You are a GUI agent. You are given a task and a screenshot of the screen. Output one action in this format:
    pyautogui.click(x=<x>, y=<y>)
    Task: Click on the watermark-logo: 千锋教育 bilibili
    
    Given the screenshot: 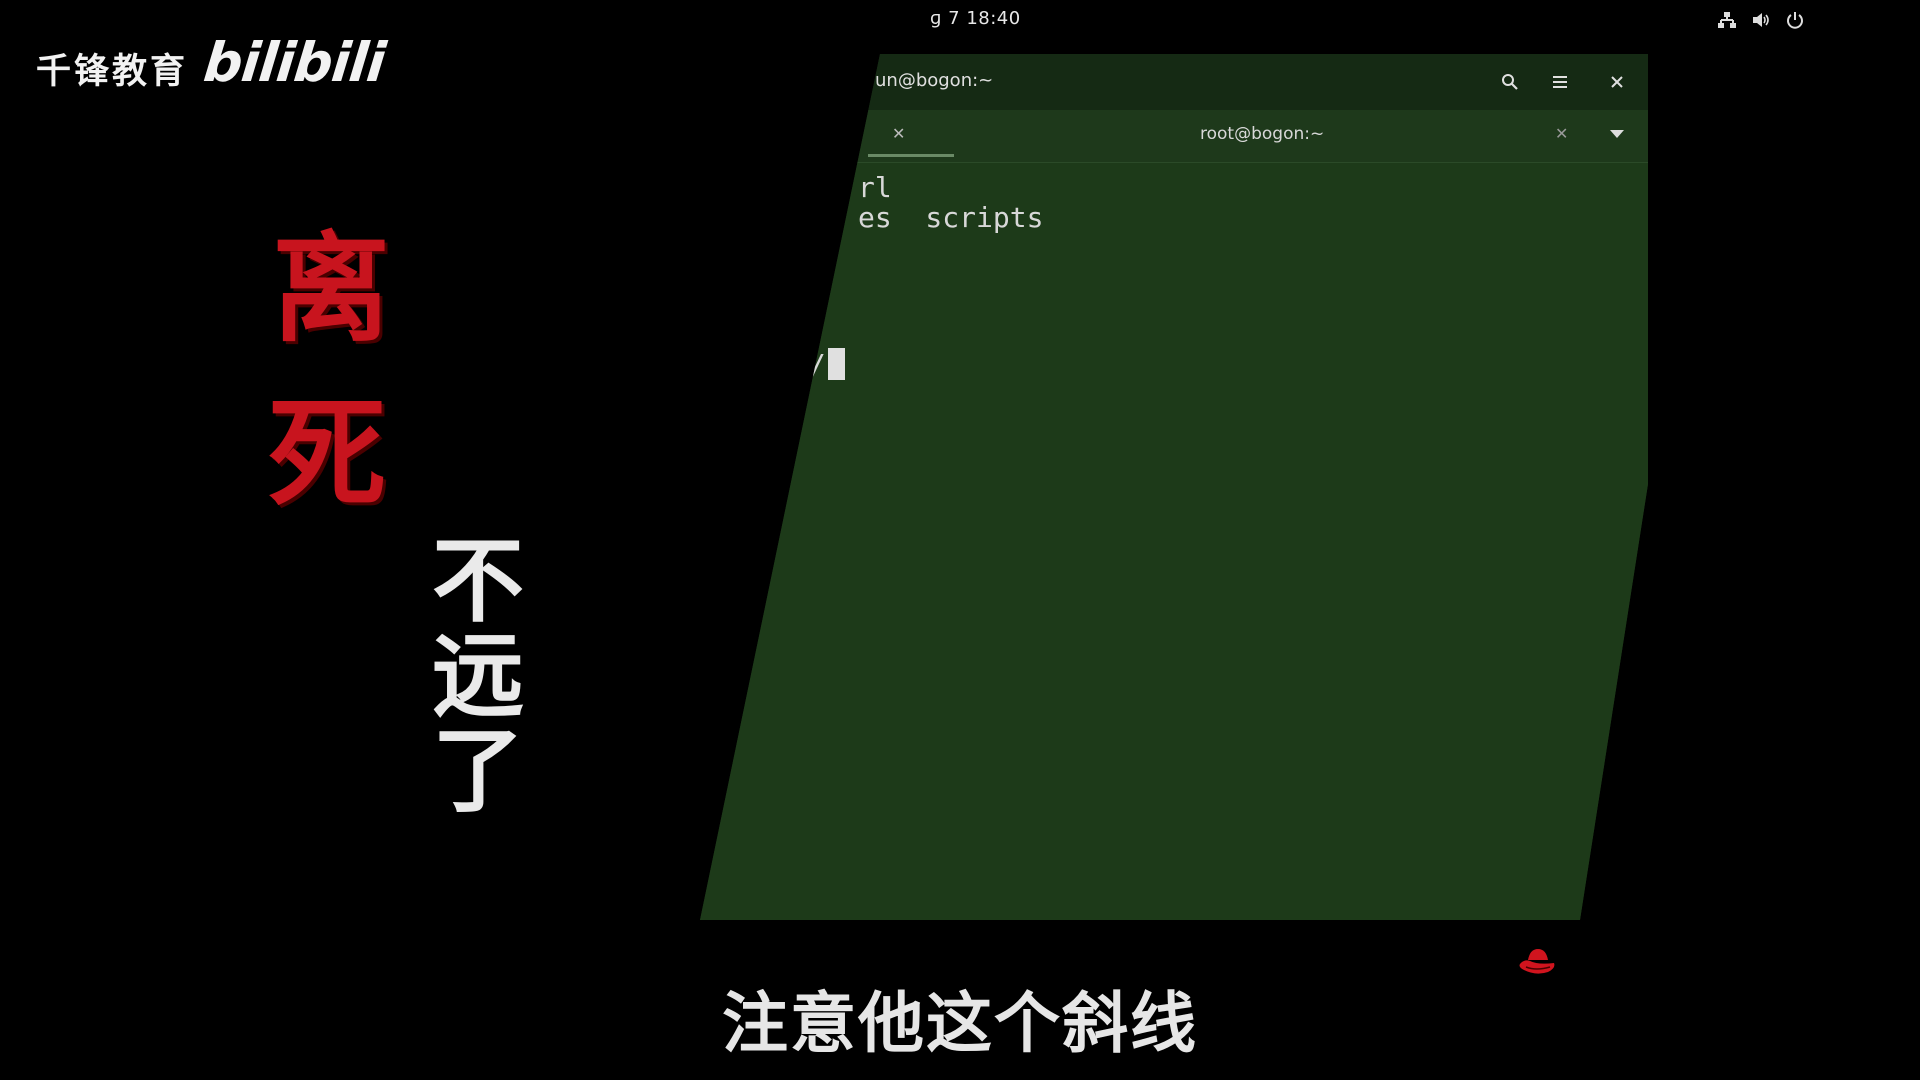 What is the action you would take?
    pyautogui.click(x=212, y=62)
    